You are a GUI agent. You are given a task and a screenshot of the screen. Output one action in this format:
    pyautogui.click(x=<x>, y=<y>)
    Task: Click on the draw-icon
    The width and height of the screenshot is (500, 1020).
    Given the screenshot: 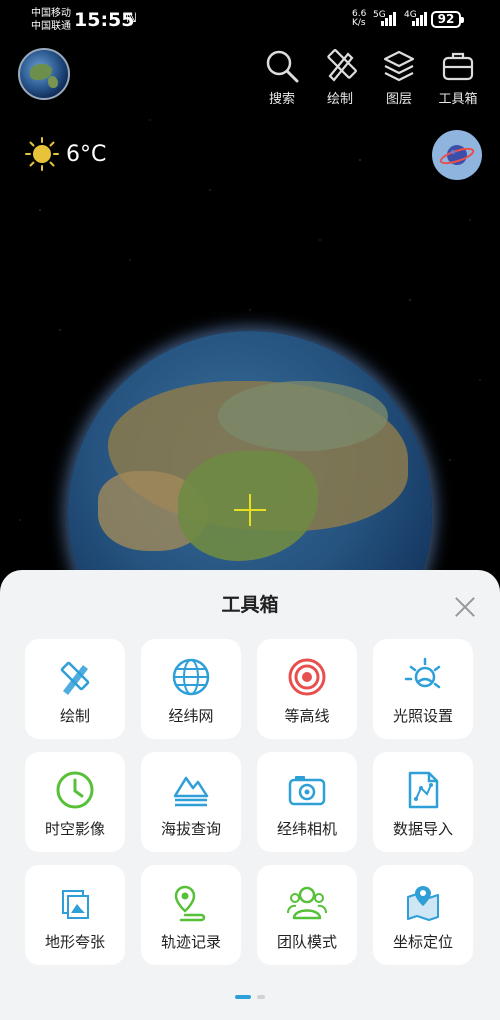 What is the action you would take?
    pyautogui.click(x=75, y=678)
    